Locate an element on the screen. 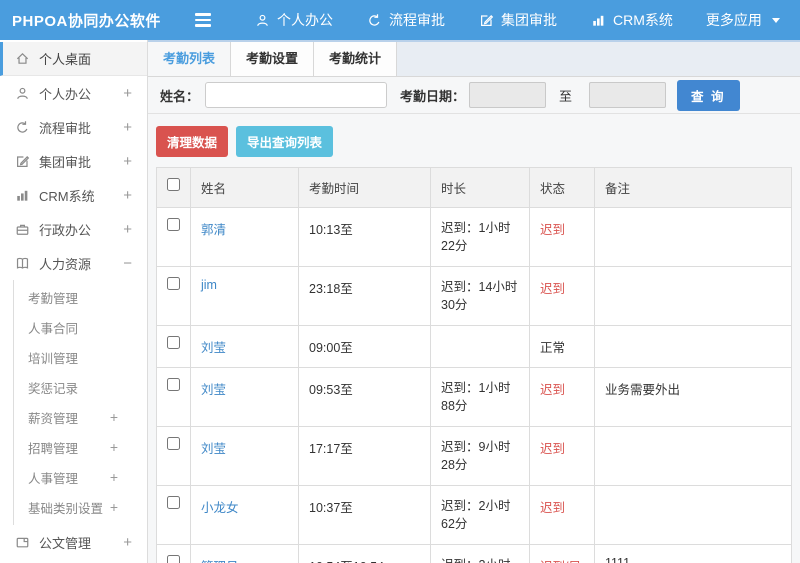  sidebar-item: 集团审批 + is located at coordinates (73, 161).